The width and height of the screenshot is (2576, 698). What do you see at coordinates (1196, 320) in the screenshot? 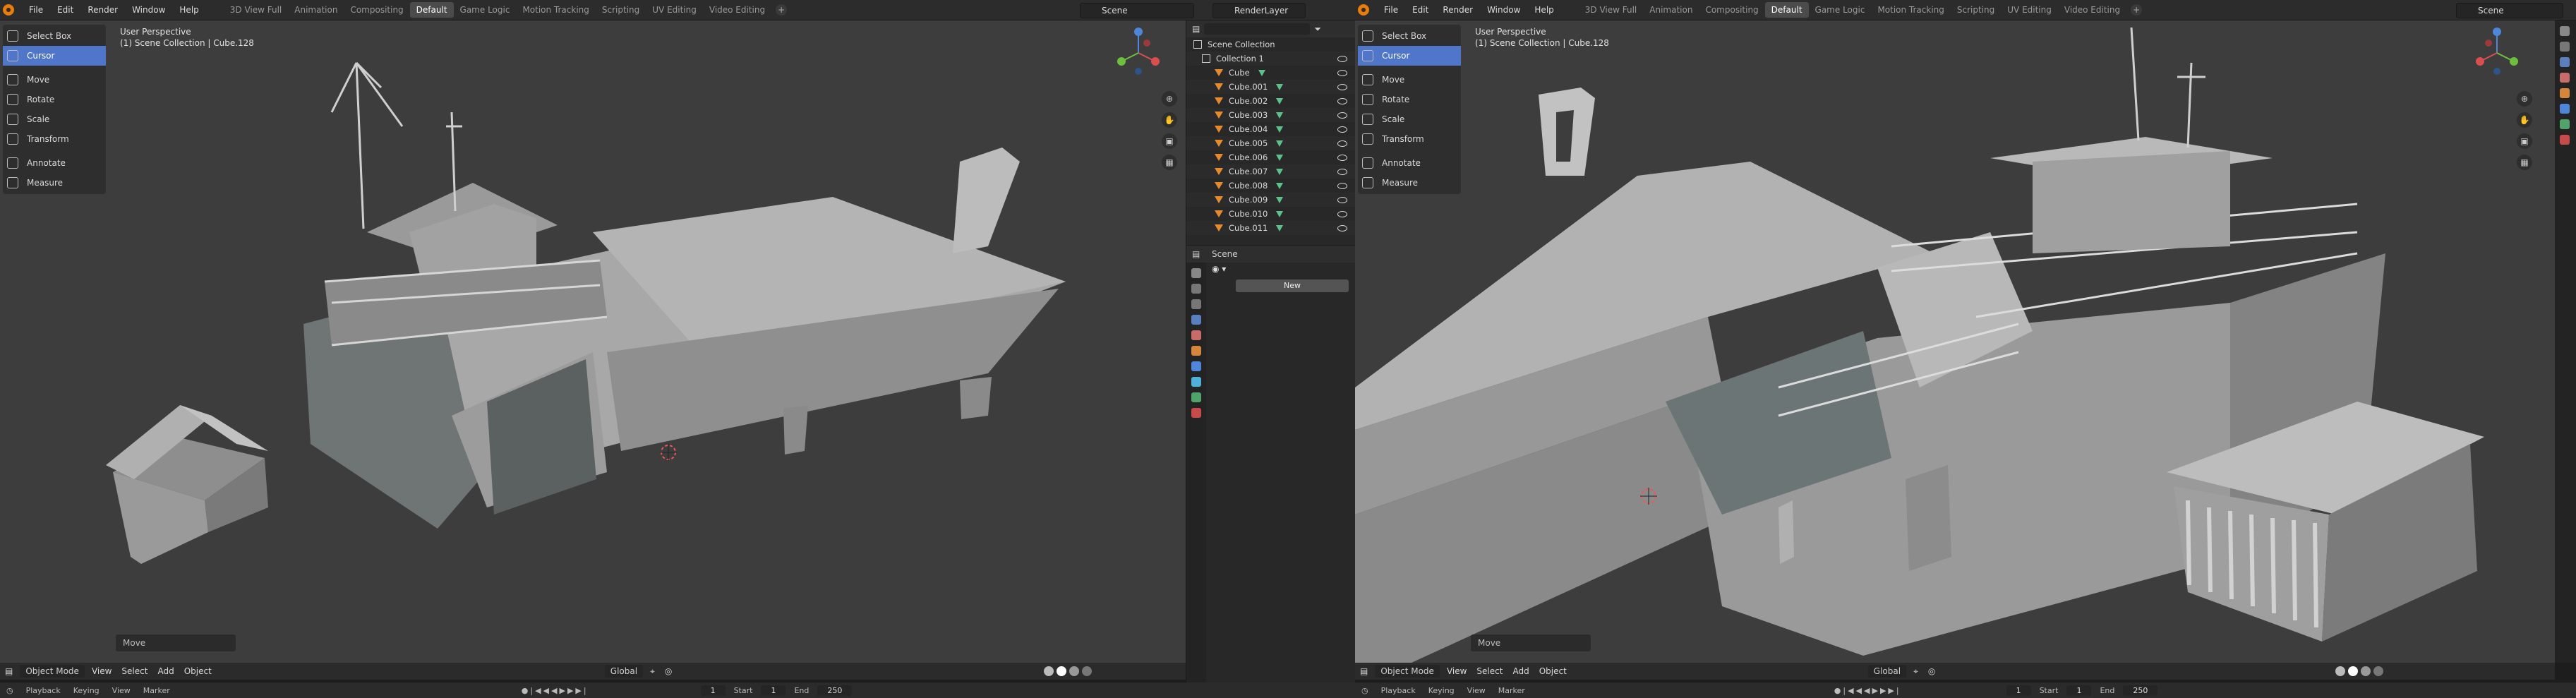
I see `view-layer-icon` at bounding box center [1196, 320].